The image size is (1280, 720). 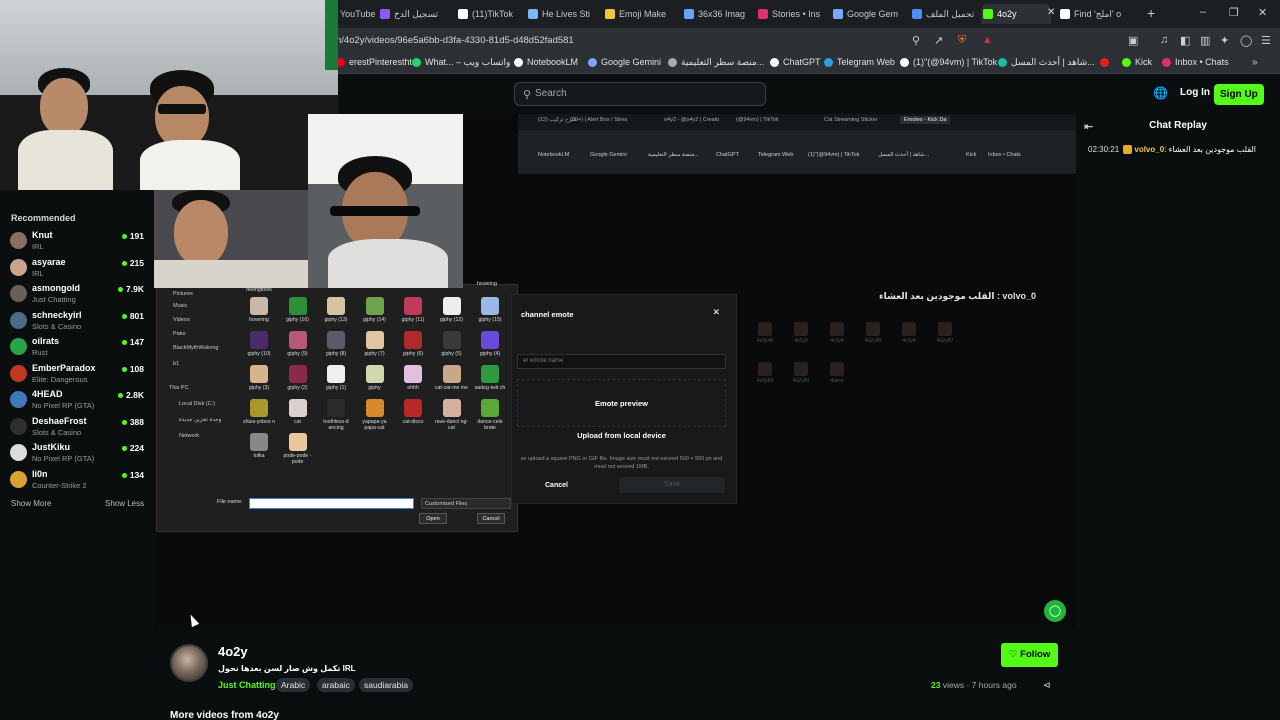 What do you see at coordinates (1262, 12) in the screenshot?
I see `close-window-button: ✕` at bounding box center [1262, 12].